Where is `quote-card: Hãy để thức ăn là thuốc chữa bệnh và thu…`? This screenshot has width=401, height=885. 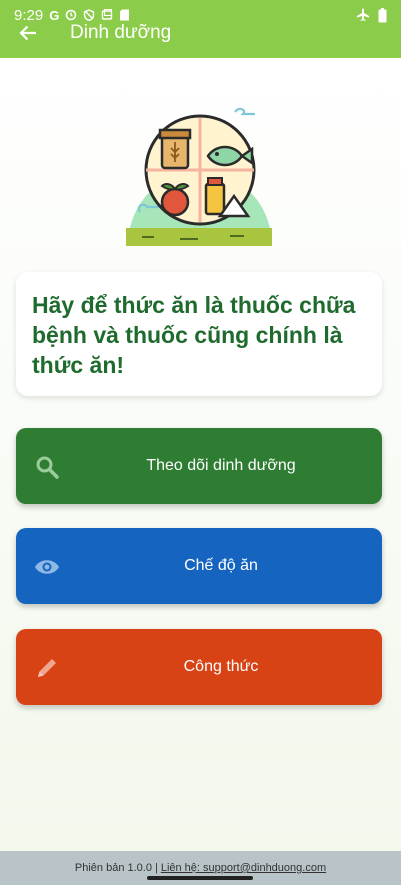
quote-card: Hãy để thức ăn là thuốc chữa bệnh và thu… is located at coordinates (199, 334).